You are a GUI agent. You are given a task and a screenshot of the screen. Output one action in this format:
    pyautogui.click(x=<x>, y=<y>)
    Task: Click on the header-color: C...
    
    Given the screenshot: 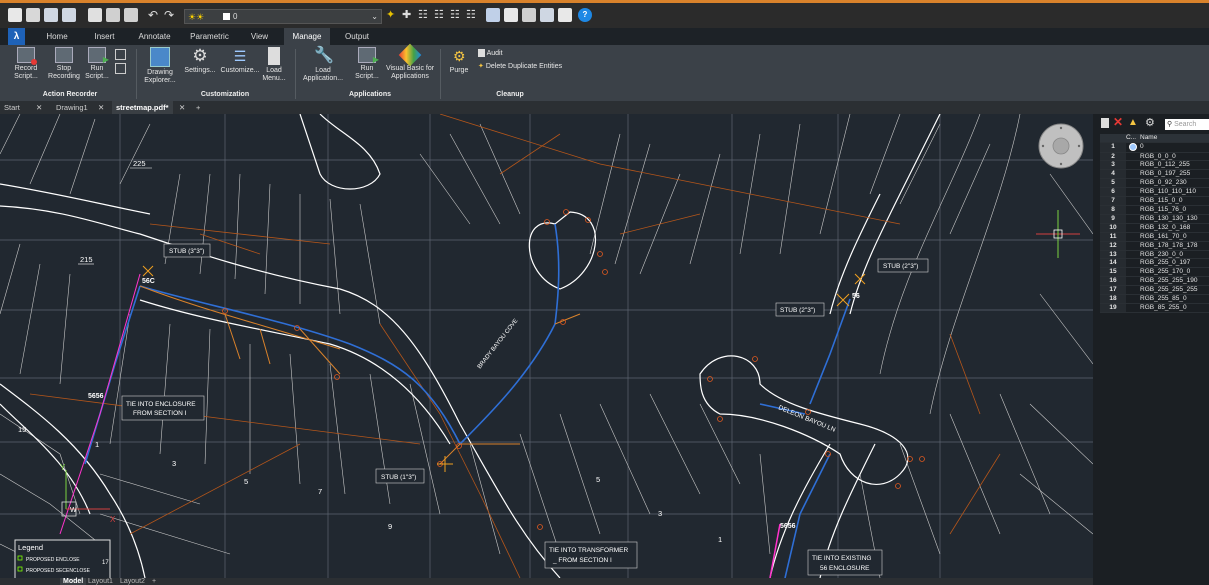 What is the action you would take?
    pyautogui.click(x=1133, y=138)
    